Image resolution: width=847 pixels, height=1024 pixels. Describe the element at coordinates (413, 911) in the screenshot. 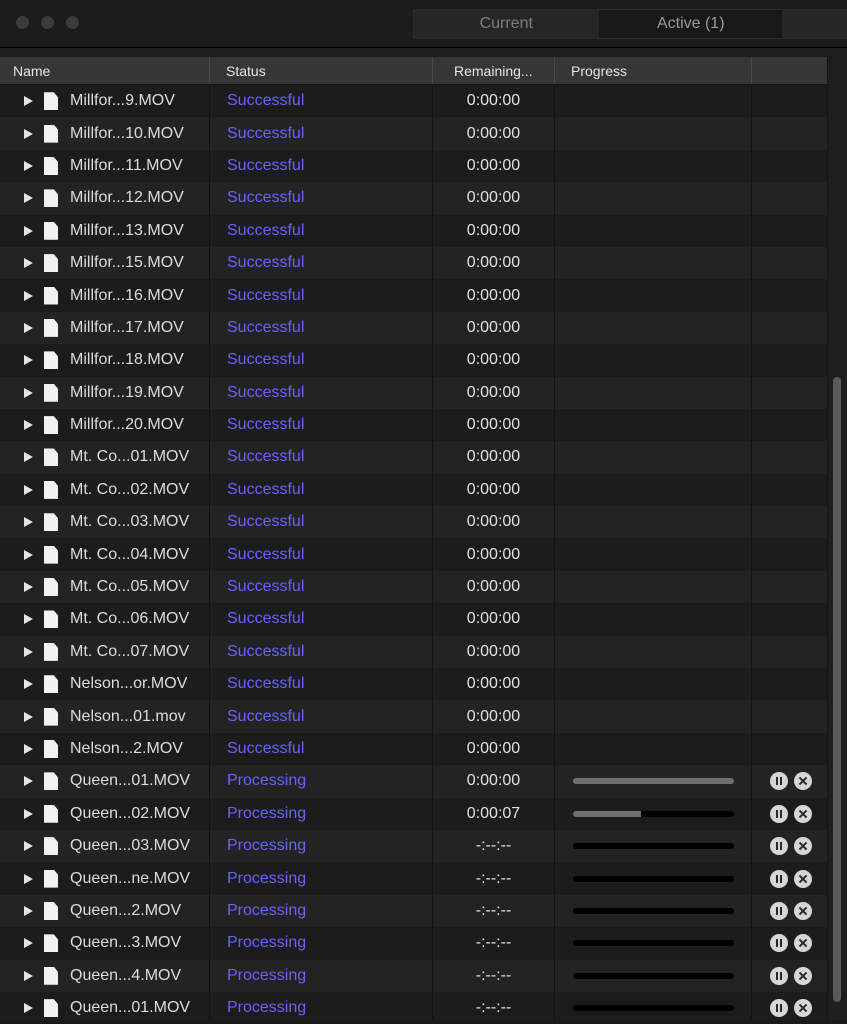

I see `table-row: Queen...2.MOV Processing -:--:--` at that location.